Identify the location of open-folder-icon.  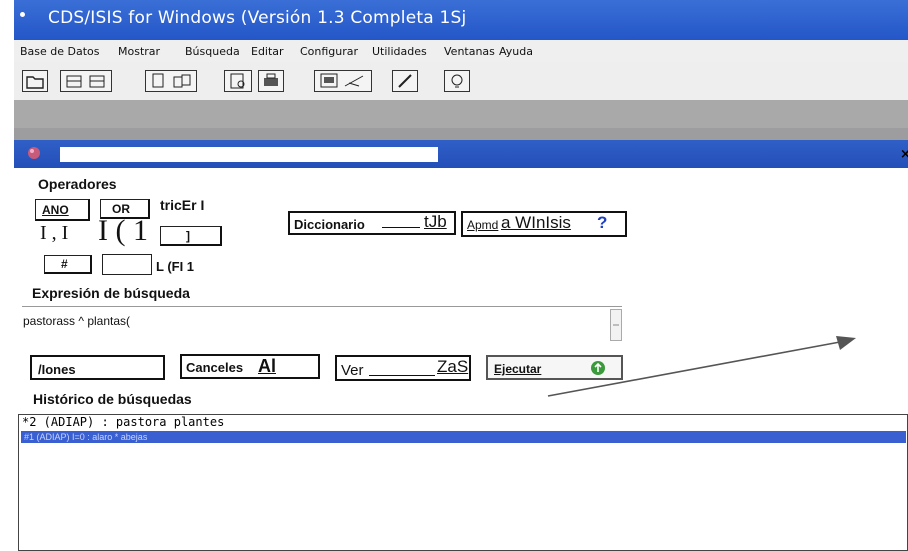
(35, 81).